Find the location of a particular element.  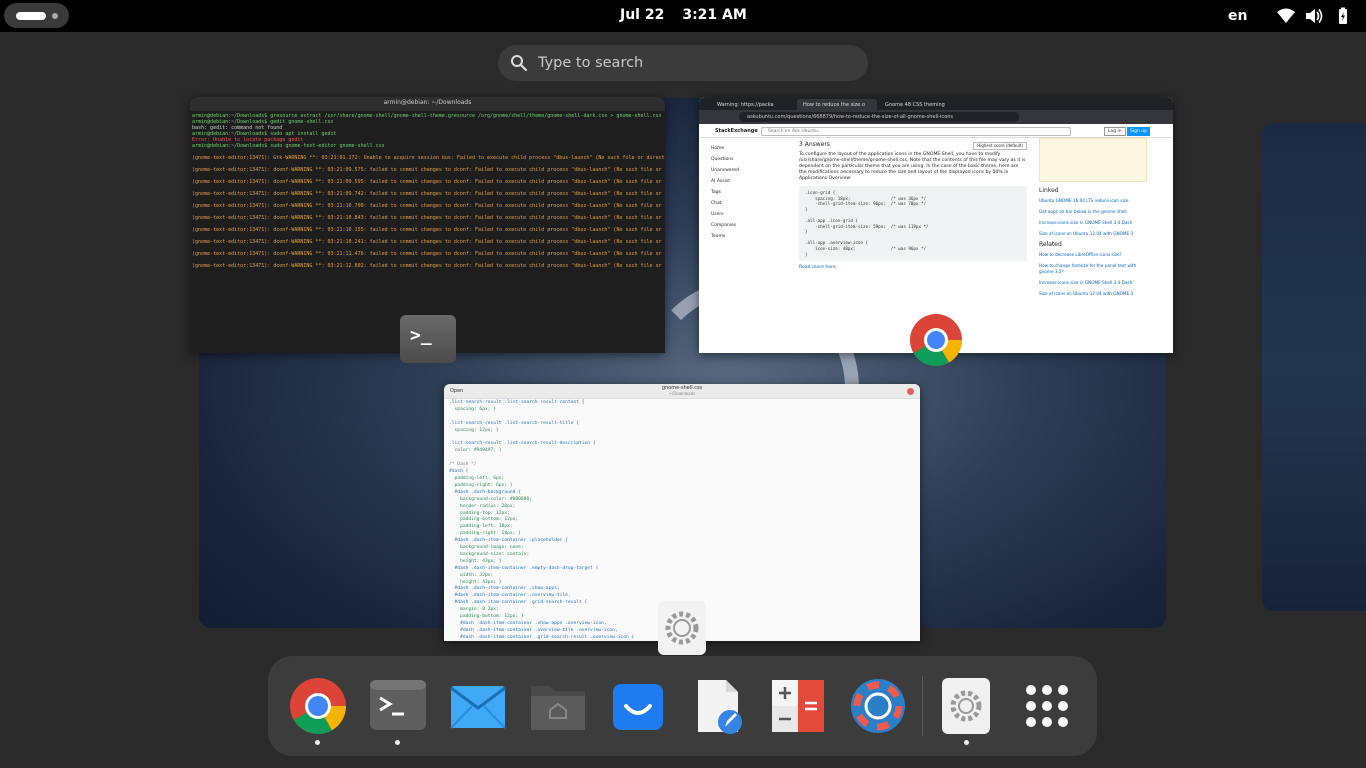

site-logo: StackExchange is located at coordinates (736, 131).